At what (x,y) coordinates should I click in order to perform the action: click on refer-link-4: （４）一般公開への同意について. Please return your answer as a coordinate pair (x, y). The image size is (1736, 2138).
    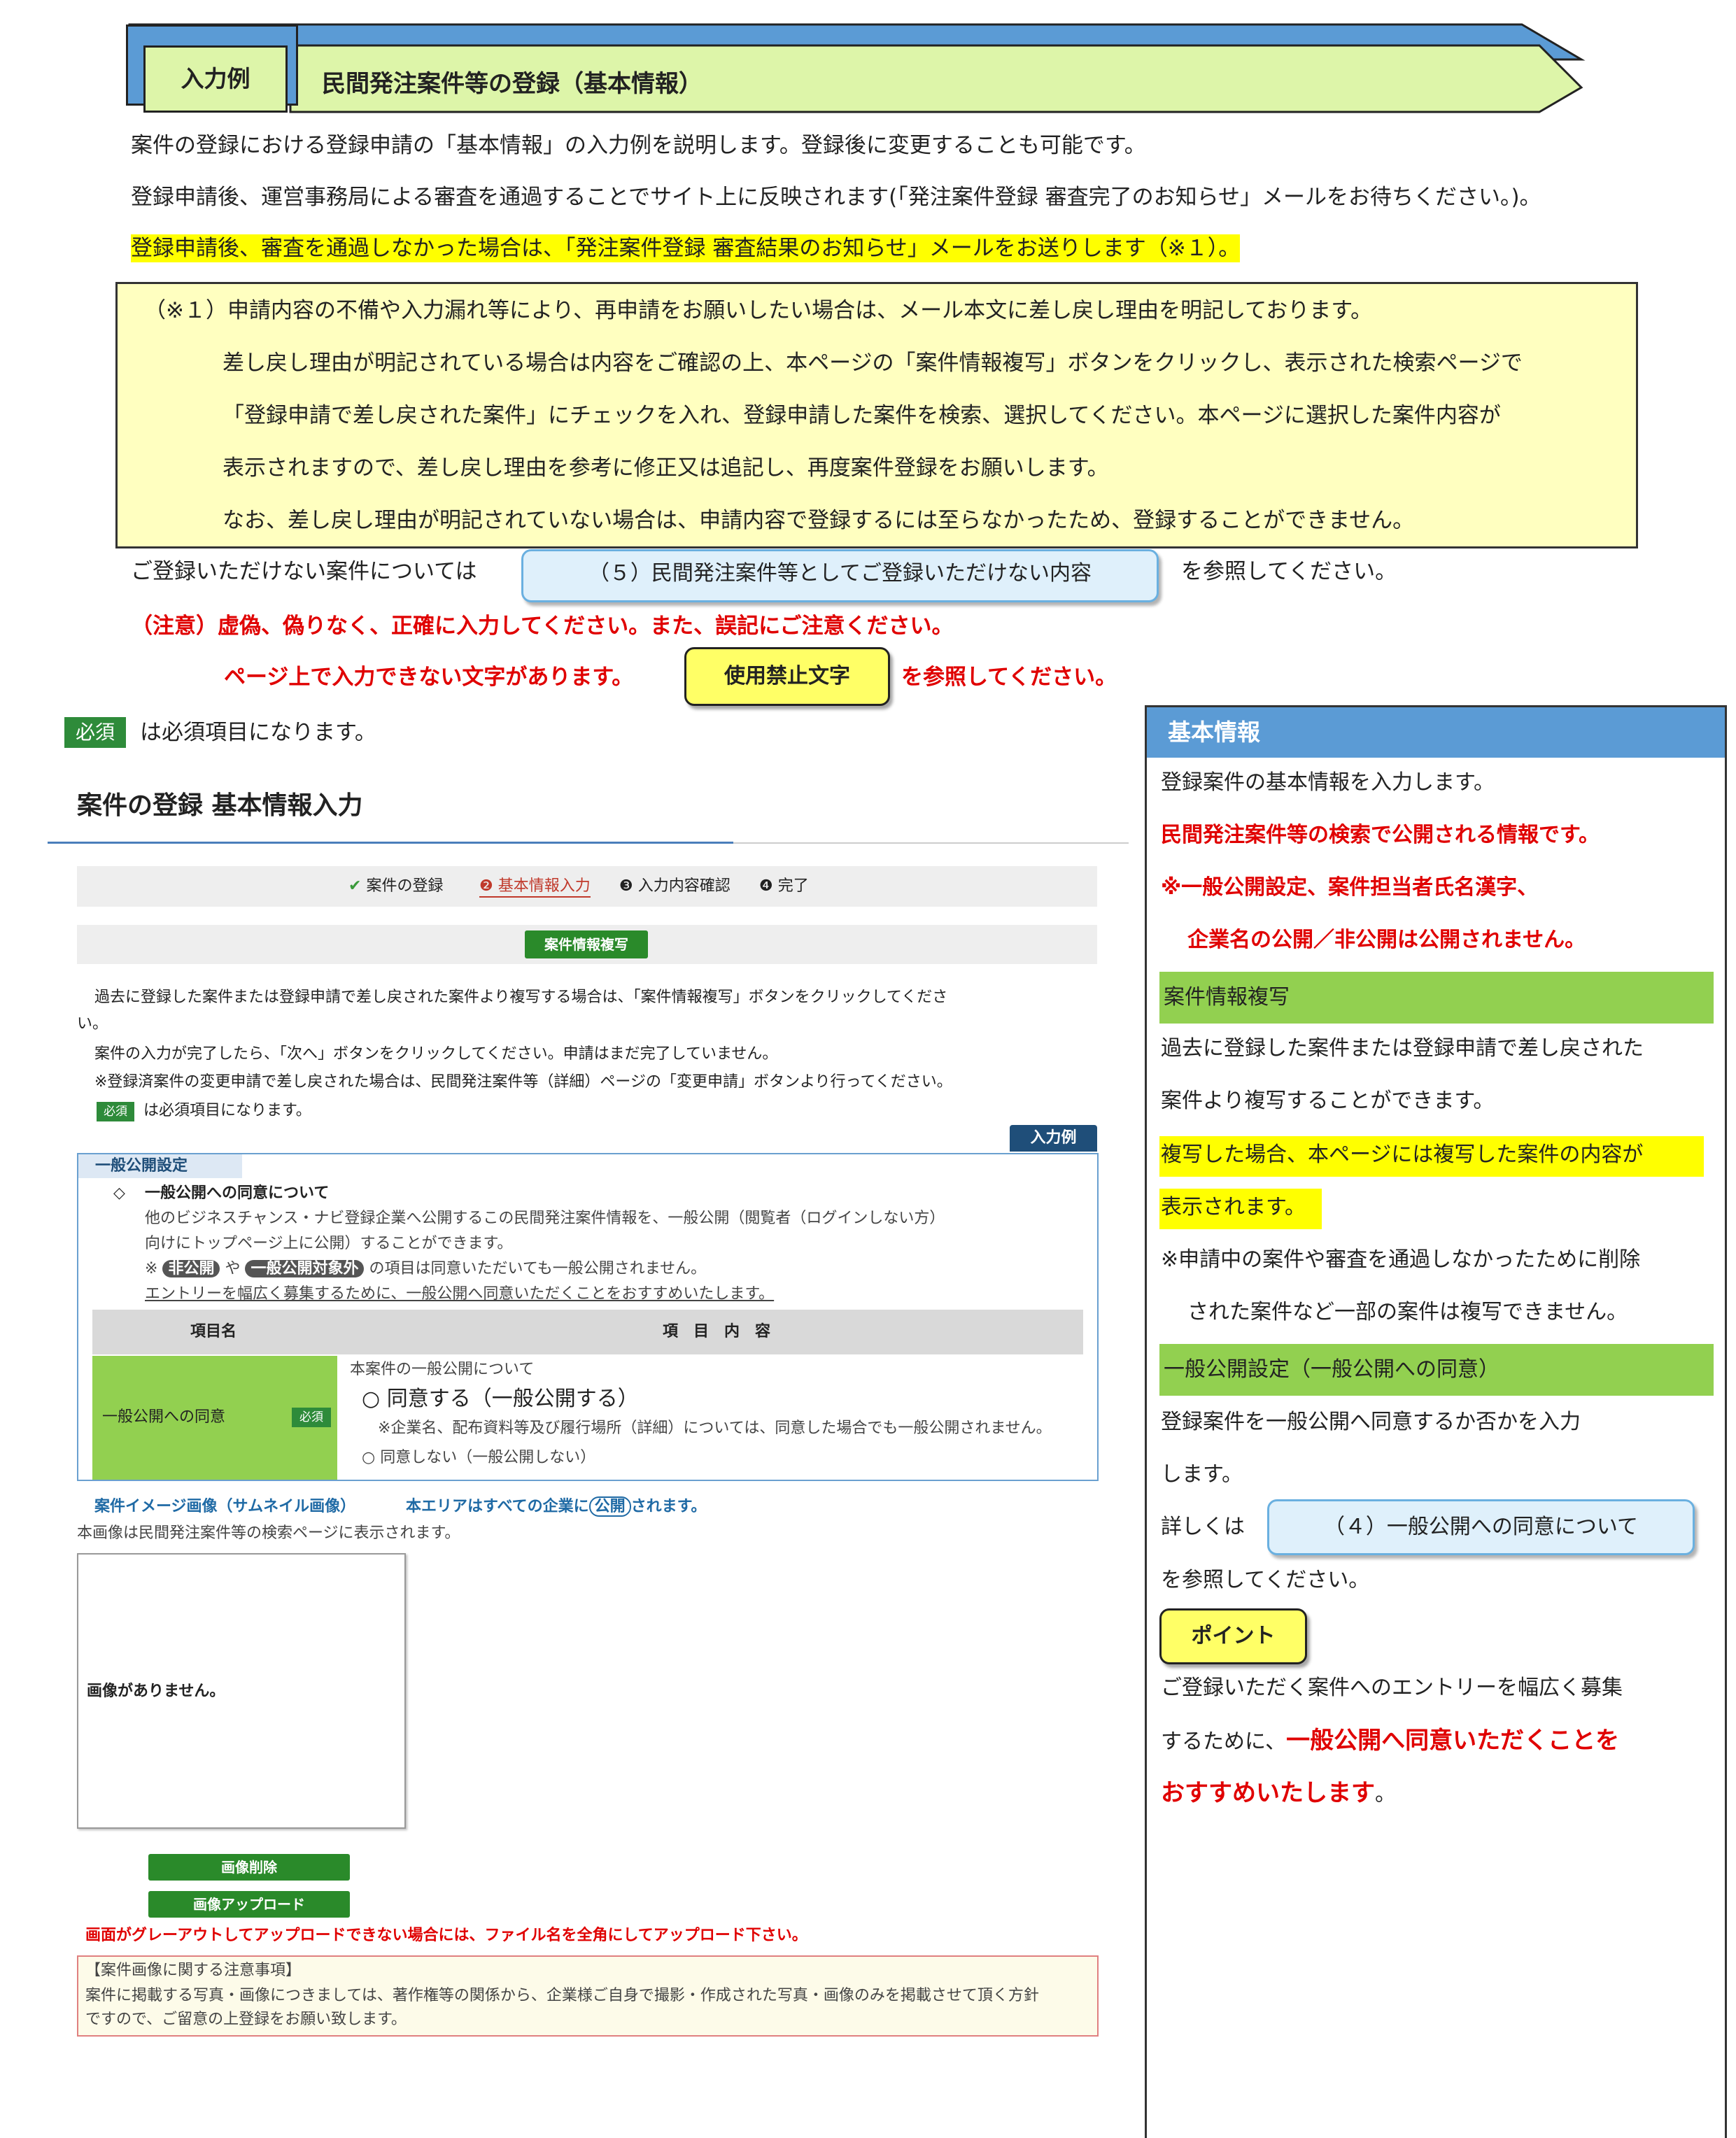
    Looking at the image, I should click on (1481, 1527).